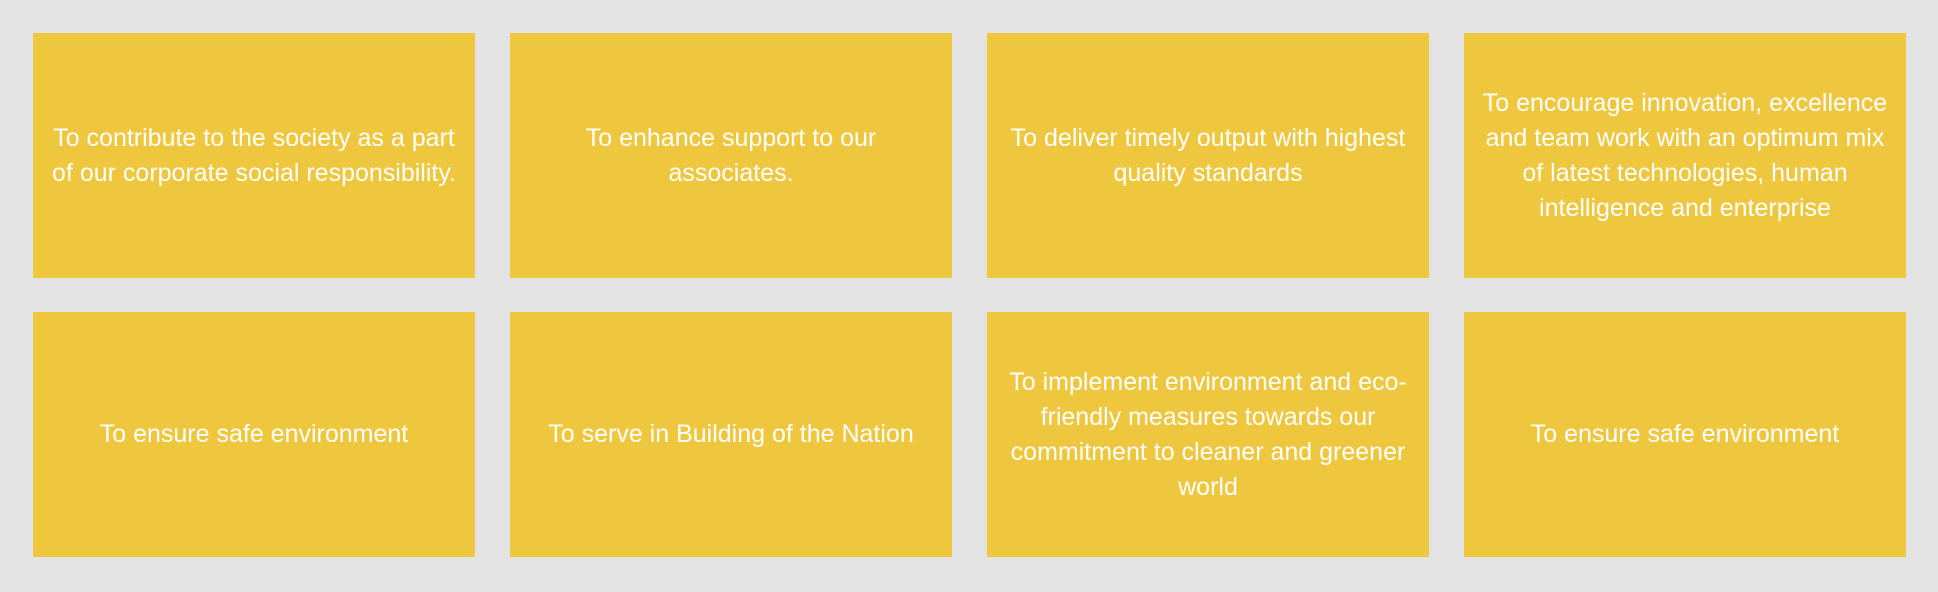 This screenshot has height=592, width=1938. I want to click on objective-text: To enhance support to our associates., so click(731, 155).